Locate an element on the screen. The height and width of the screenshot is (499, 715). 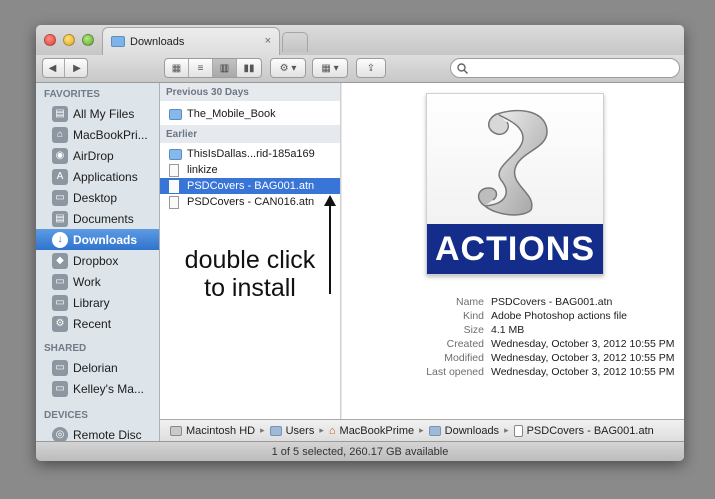
shared-header: SHARED is located at coordinates (65, 348).